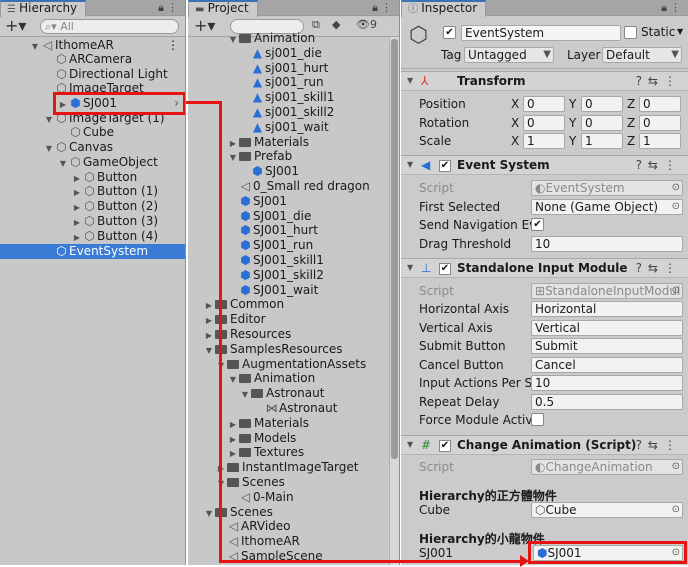 Image resolution: width=688 pixels, height=567 pixels. Describe the element at coordinates (92, 162) in the screenshot. I see `hierarchy-row: ▼⬡GameObject` at that location.